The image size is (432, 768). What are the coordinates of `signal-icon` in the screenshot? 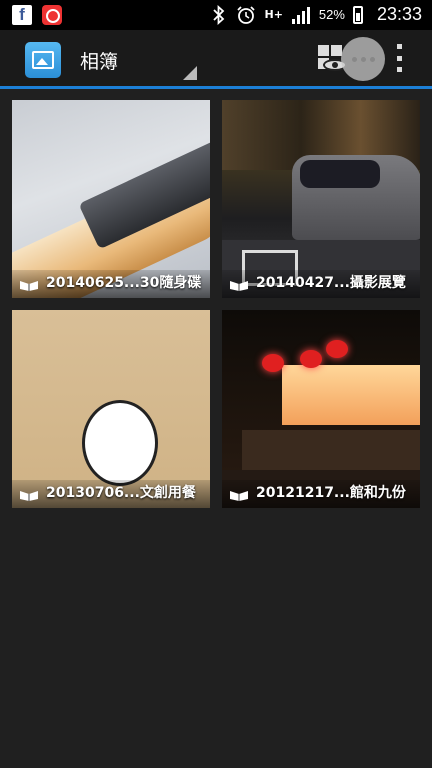 It's located at (300, 15).